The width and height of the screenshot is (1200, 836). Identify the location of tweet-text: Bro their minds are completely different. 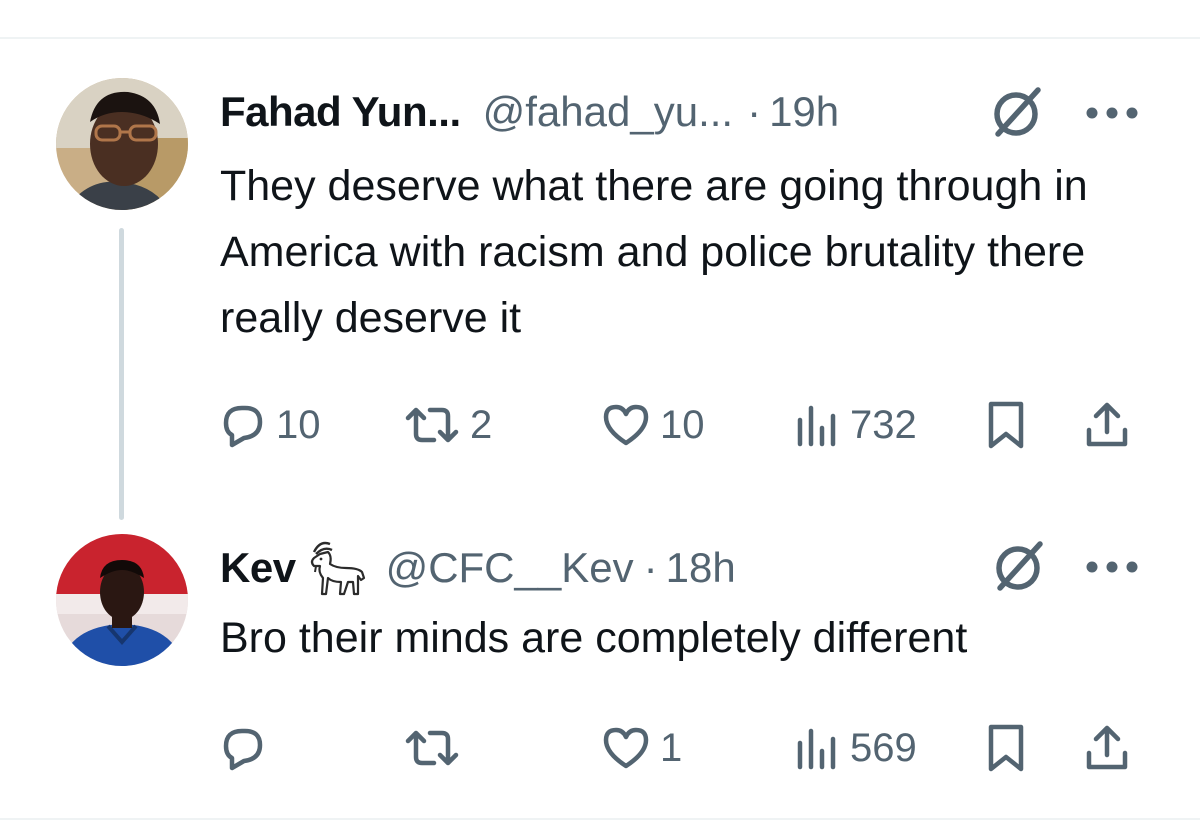
(594, 638).